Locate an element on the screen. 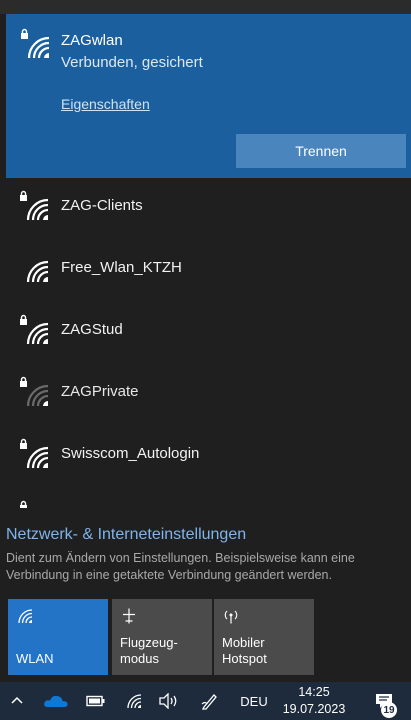 This screenshot has height=720, width=411. network-name: ZAGPrivate is located at coordinates (100, 391).